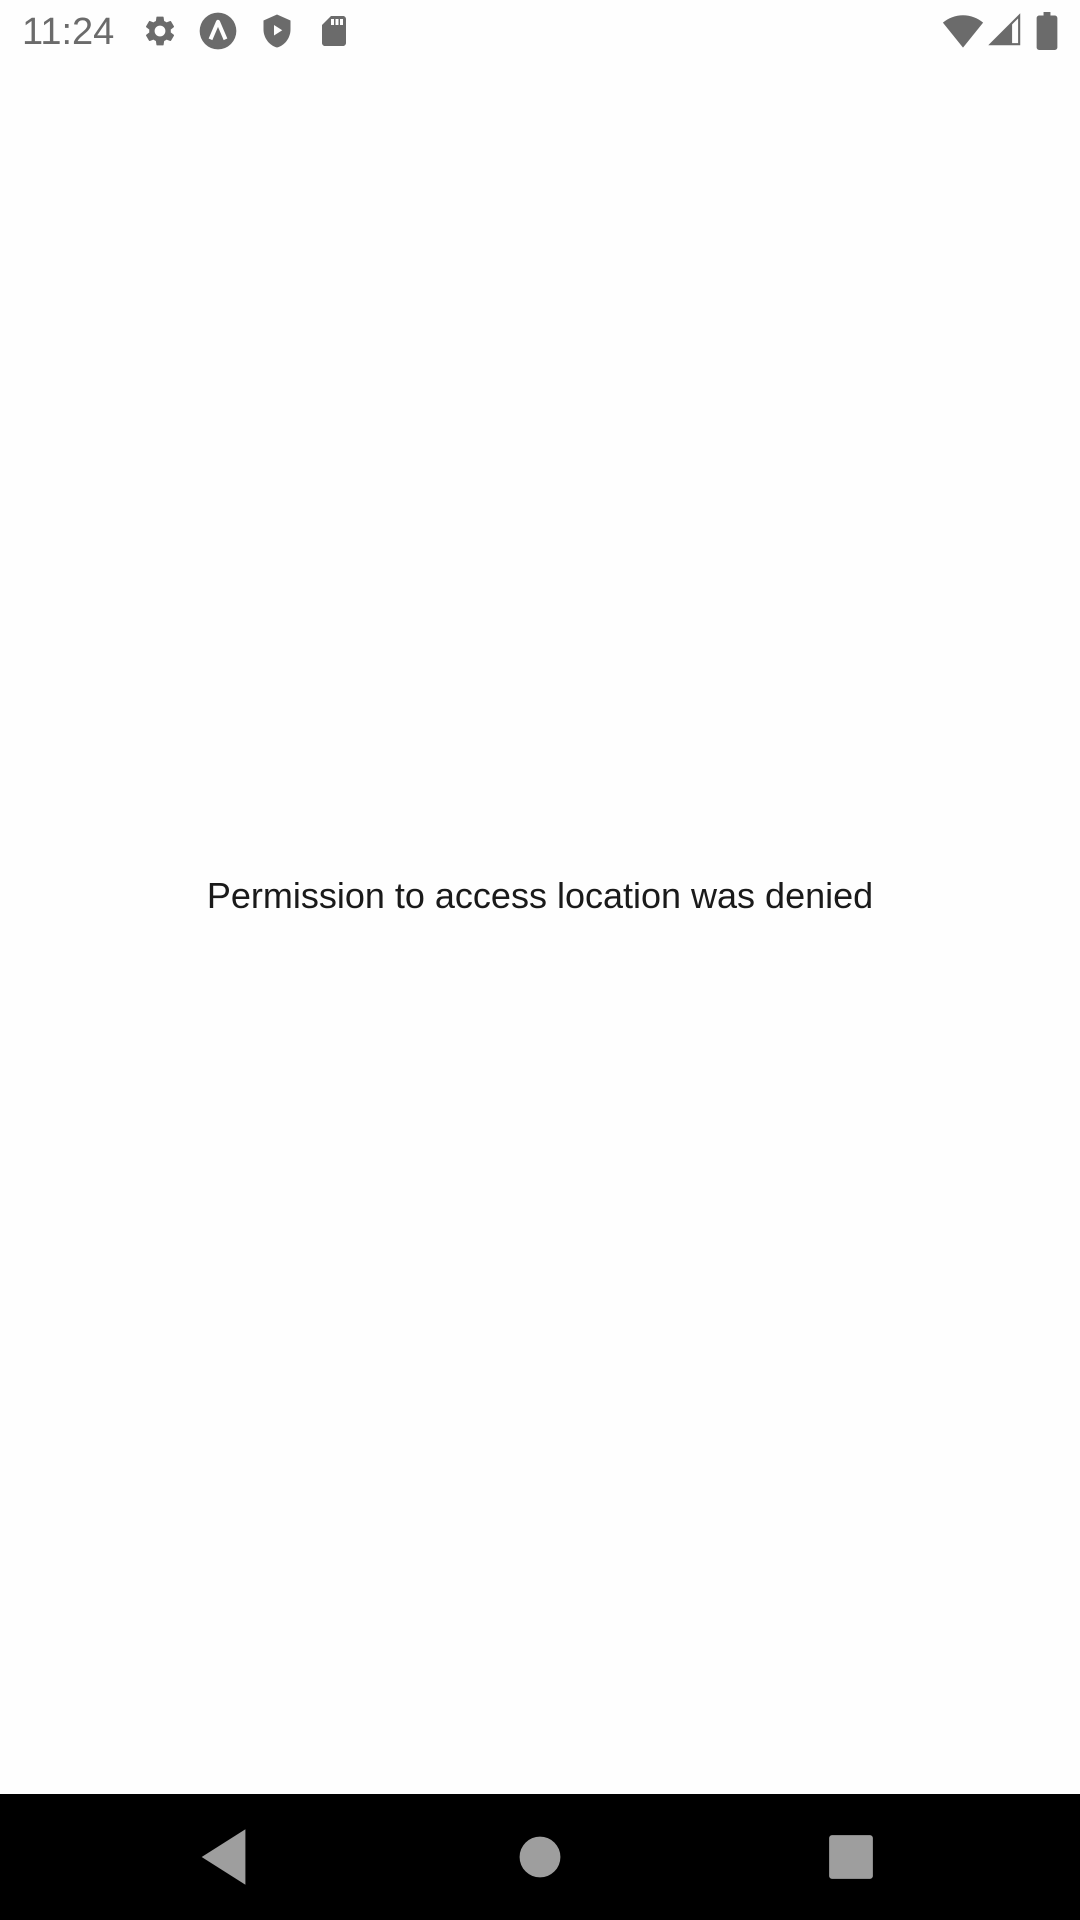 The image size is (1080, 1920). I want to click on status-bar: 11:24, so click(540, 31).